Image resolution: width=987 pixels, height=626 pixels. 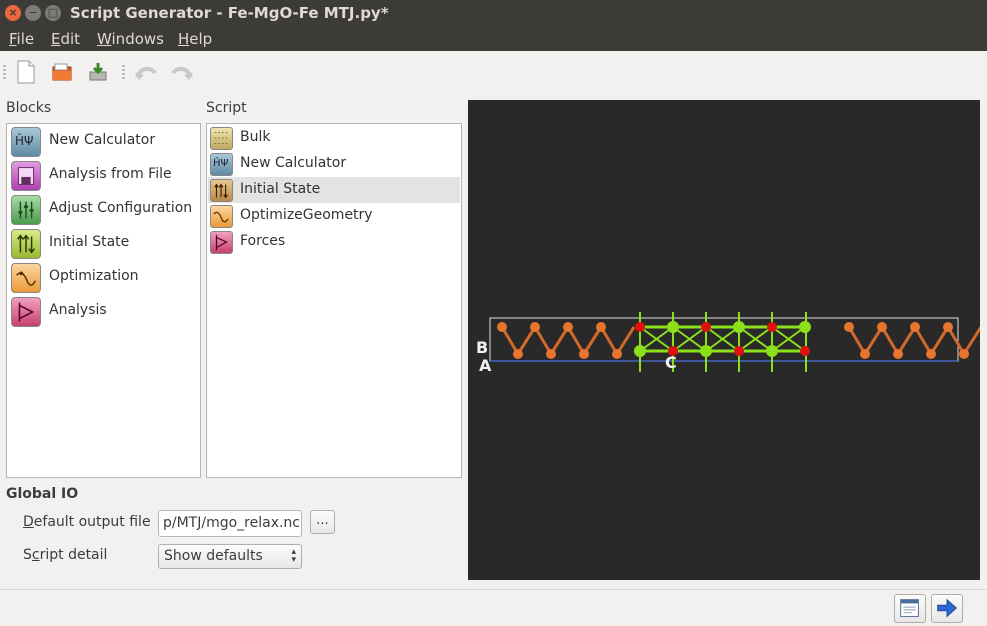 What do you see at coordinates (334, 242) in the screenshot?
I see `script-item-forces: Forces` at bounding box center [334, 242].